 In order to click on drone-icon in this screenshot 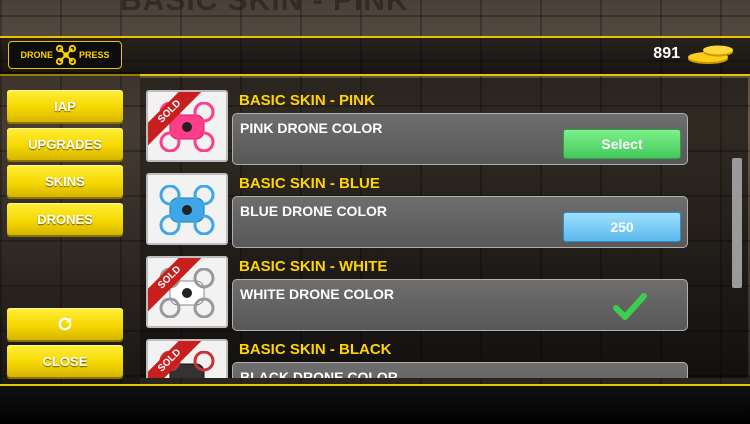, I will do `click(187, 210)`.